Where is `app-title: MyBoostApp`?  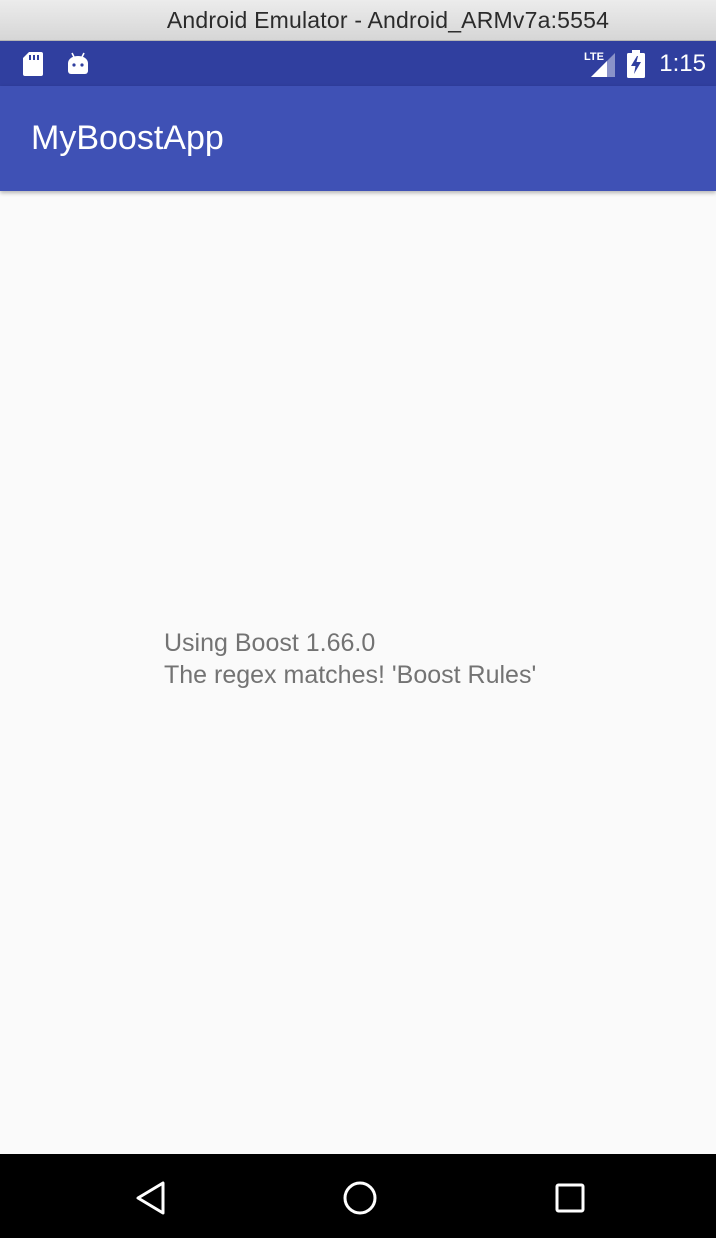
app-title: MyBoostApp is located at coordinates (127, 138).